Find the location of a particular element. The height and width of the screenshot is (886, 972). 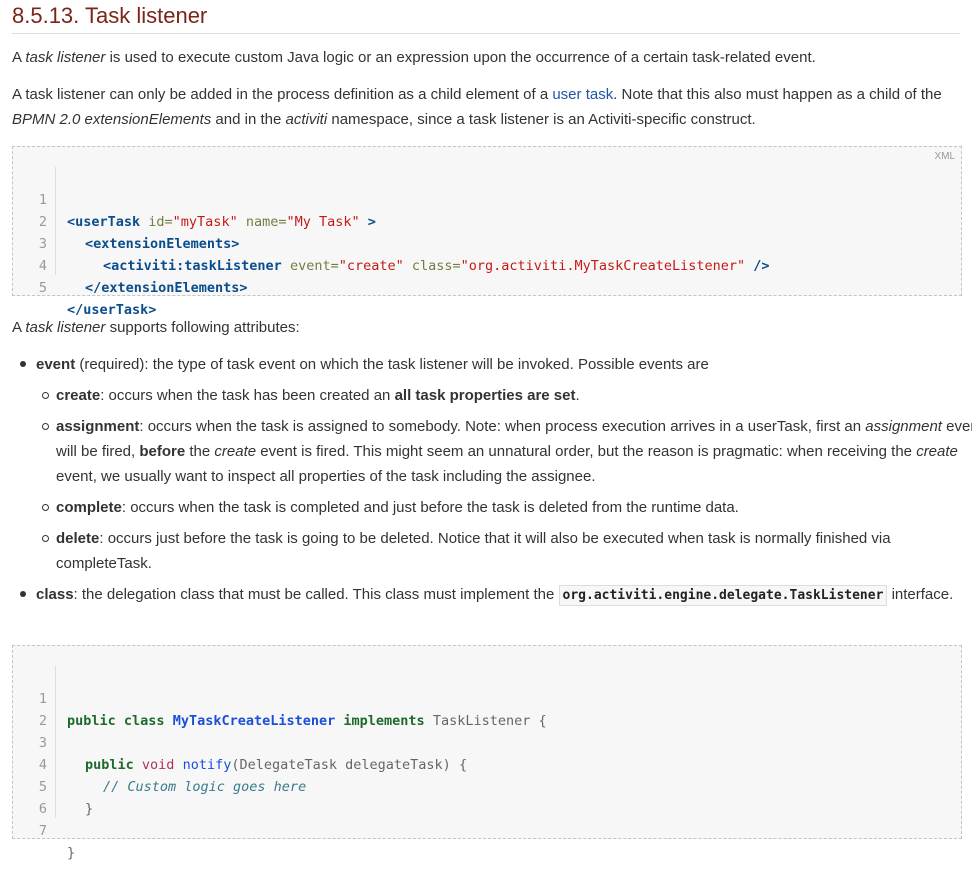

intro2-em2: activiti is located at coordinates (306, 119).